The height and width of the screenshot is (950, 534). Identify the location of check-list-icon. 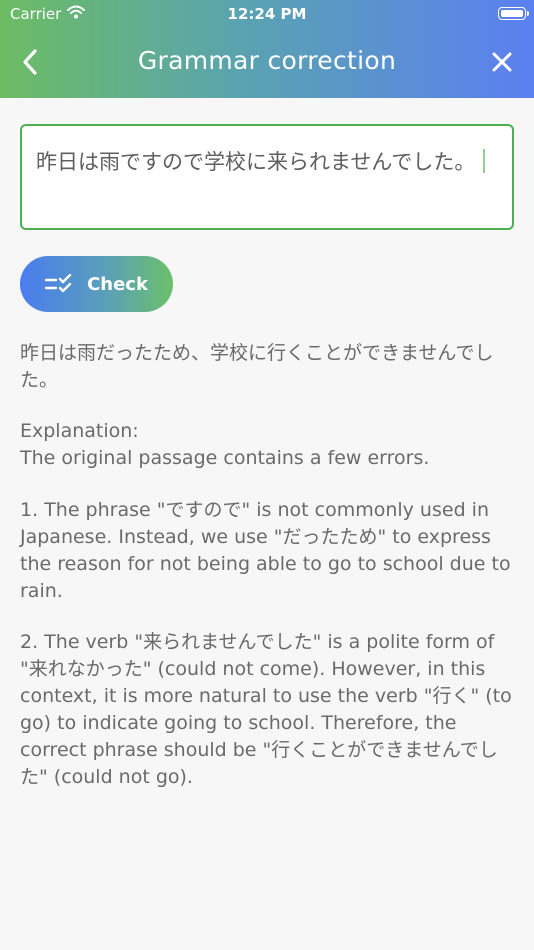
(58, 283).